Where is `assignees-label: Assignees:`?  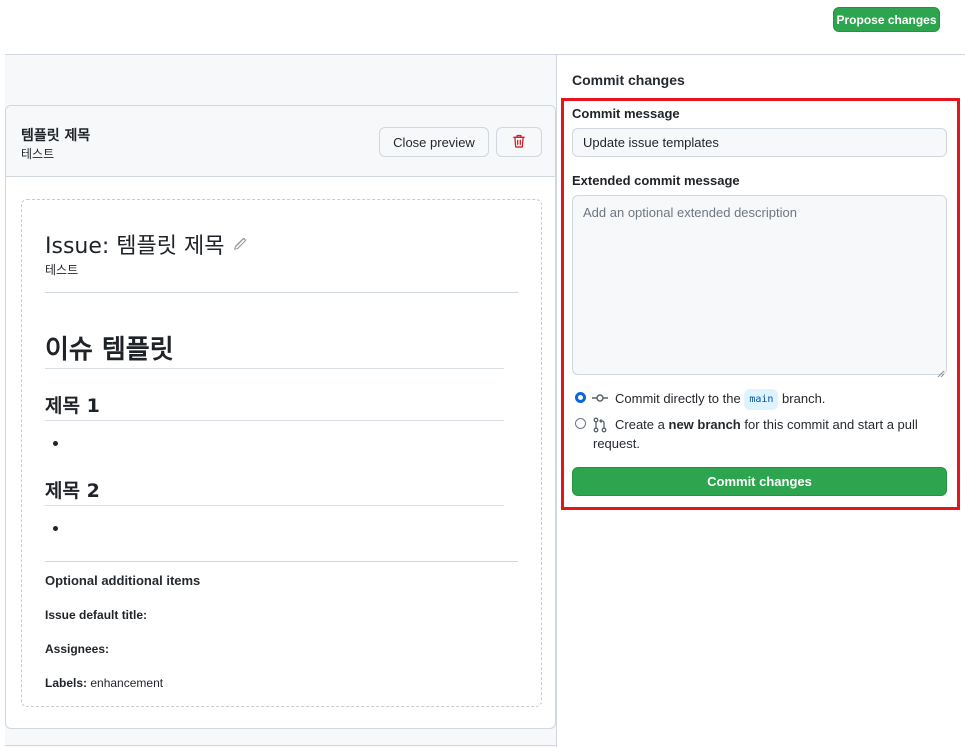 assignees-label: Assignees: is located at coordinates (77, 649).